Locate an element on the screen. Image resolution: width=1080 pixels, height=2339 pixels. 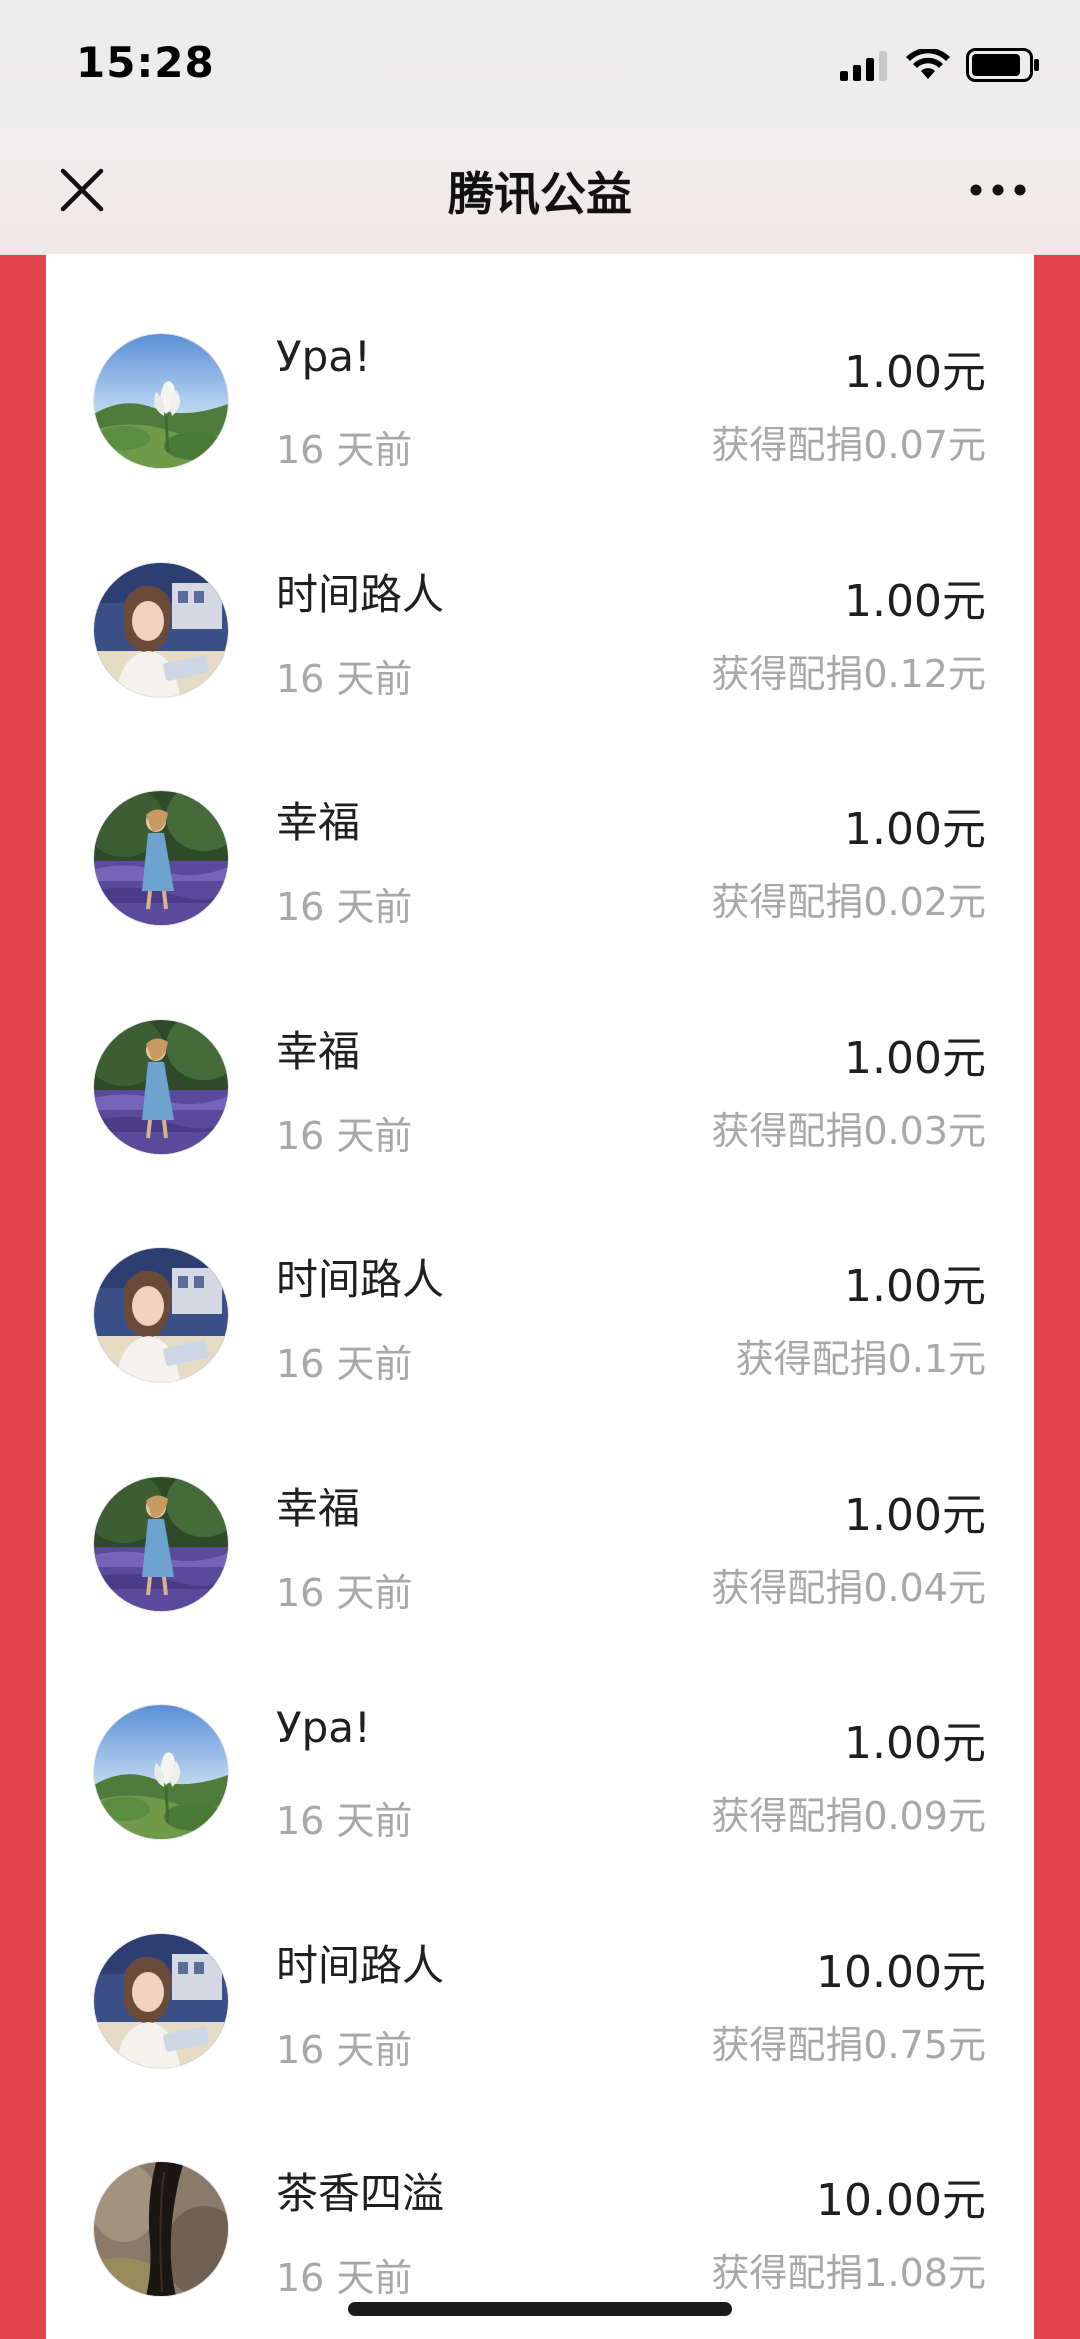
status-time: 15:28 is located at coordinates (145, 62).